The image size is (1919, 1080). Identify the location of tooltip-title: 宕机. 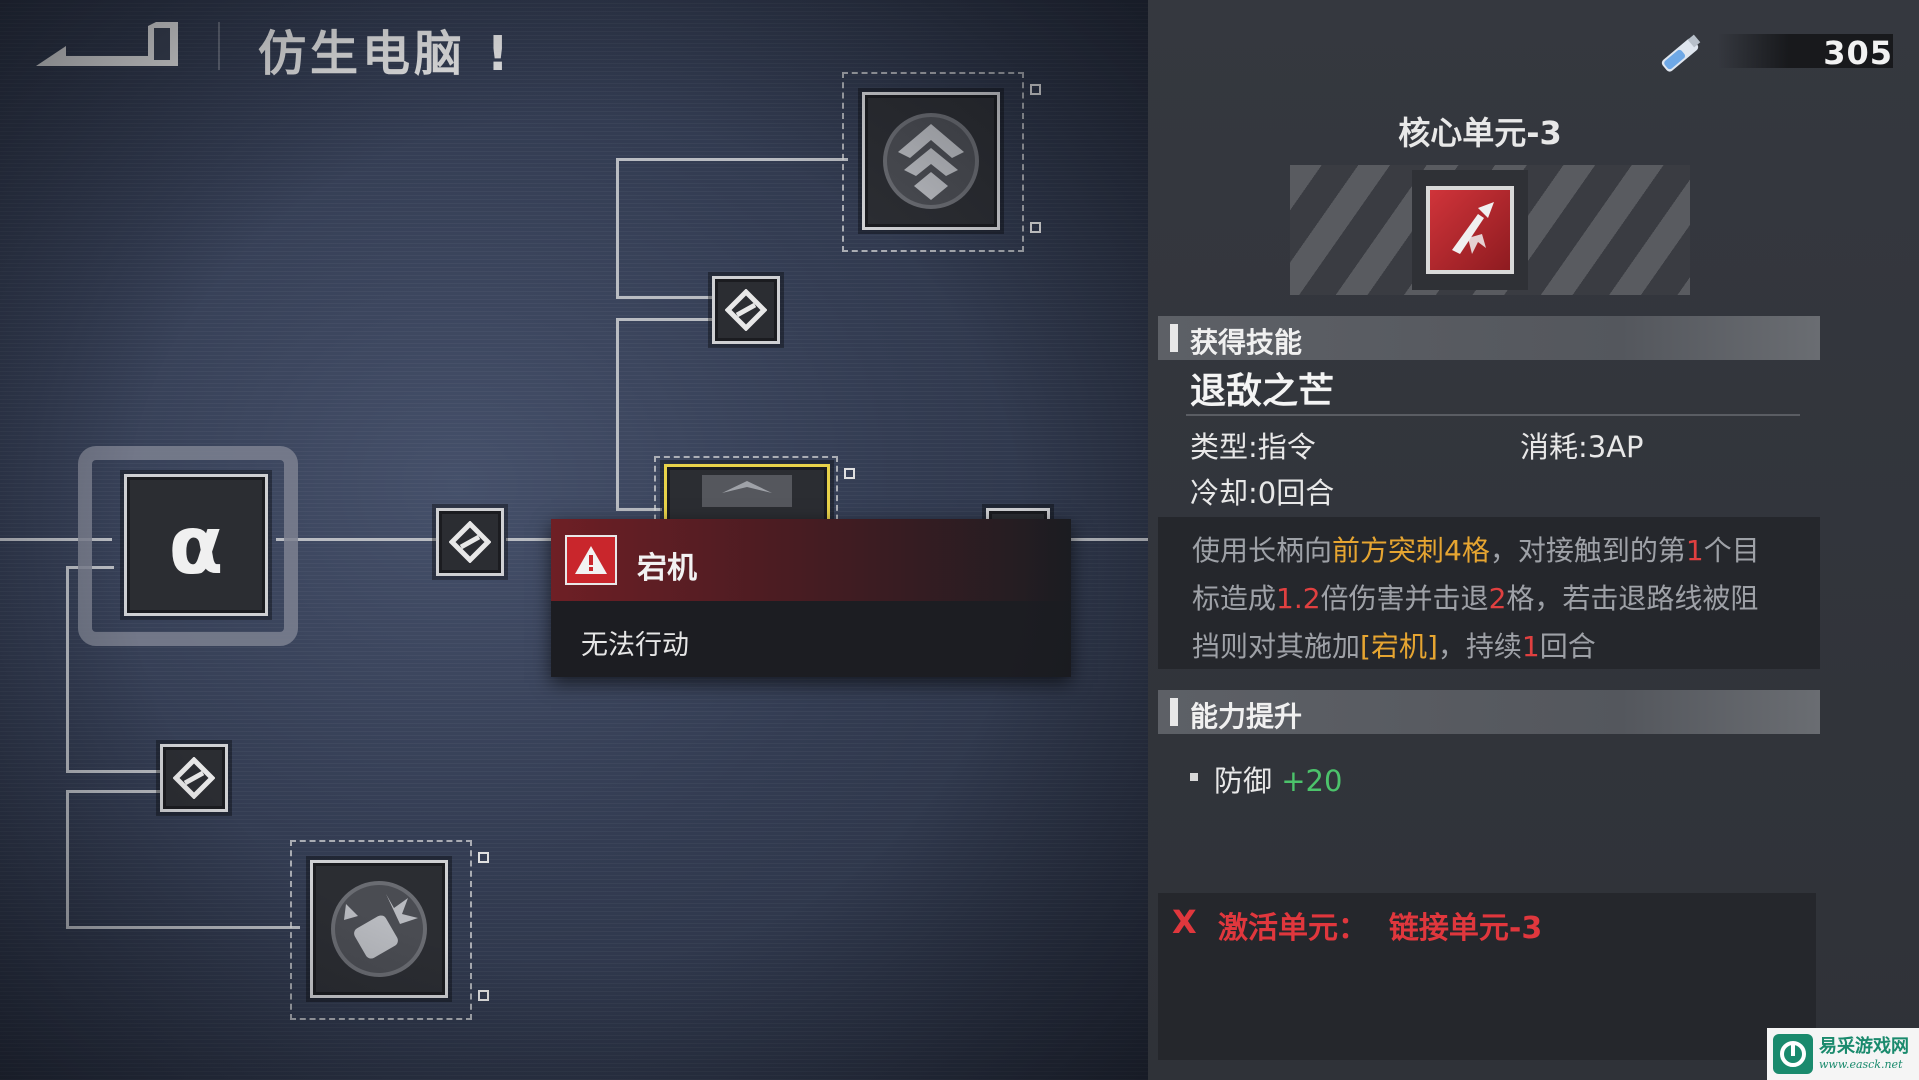
(667, 568).